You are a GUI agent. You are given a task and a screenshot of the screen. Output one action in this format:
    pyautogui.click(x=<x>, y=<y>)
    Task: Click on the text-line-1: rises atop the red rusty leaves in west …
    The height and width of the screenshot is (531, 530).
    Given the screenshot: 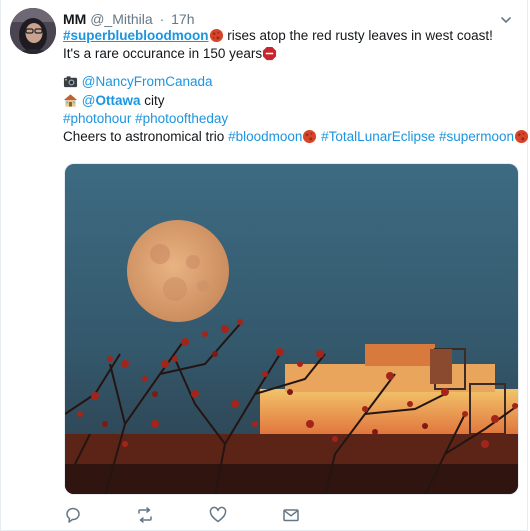 What is the action you would take?
    pyautogui.click(x=358, y=35)
    